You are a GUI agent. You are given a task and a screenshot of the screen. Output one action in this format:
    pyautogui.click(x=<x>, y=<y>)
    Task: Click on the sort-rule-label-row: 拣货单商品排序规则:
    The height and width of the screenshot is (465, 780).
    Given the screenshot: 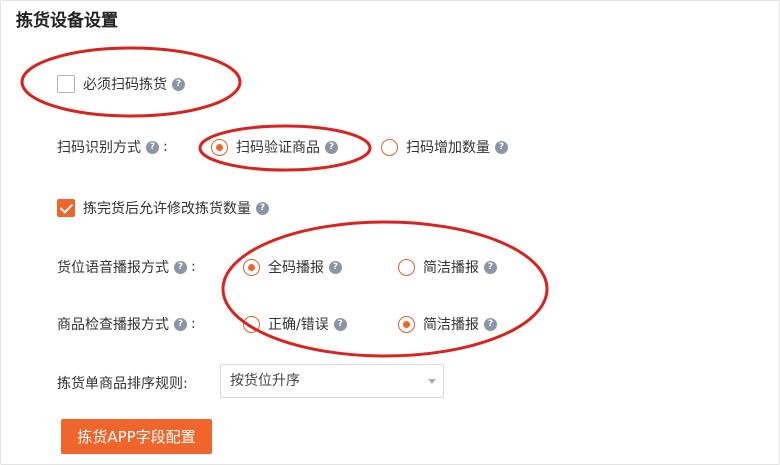 What is the action you would take?
    pyautogui.click(x=122, y=383)
    